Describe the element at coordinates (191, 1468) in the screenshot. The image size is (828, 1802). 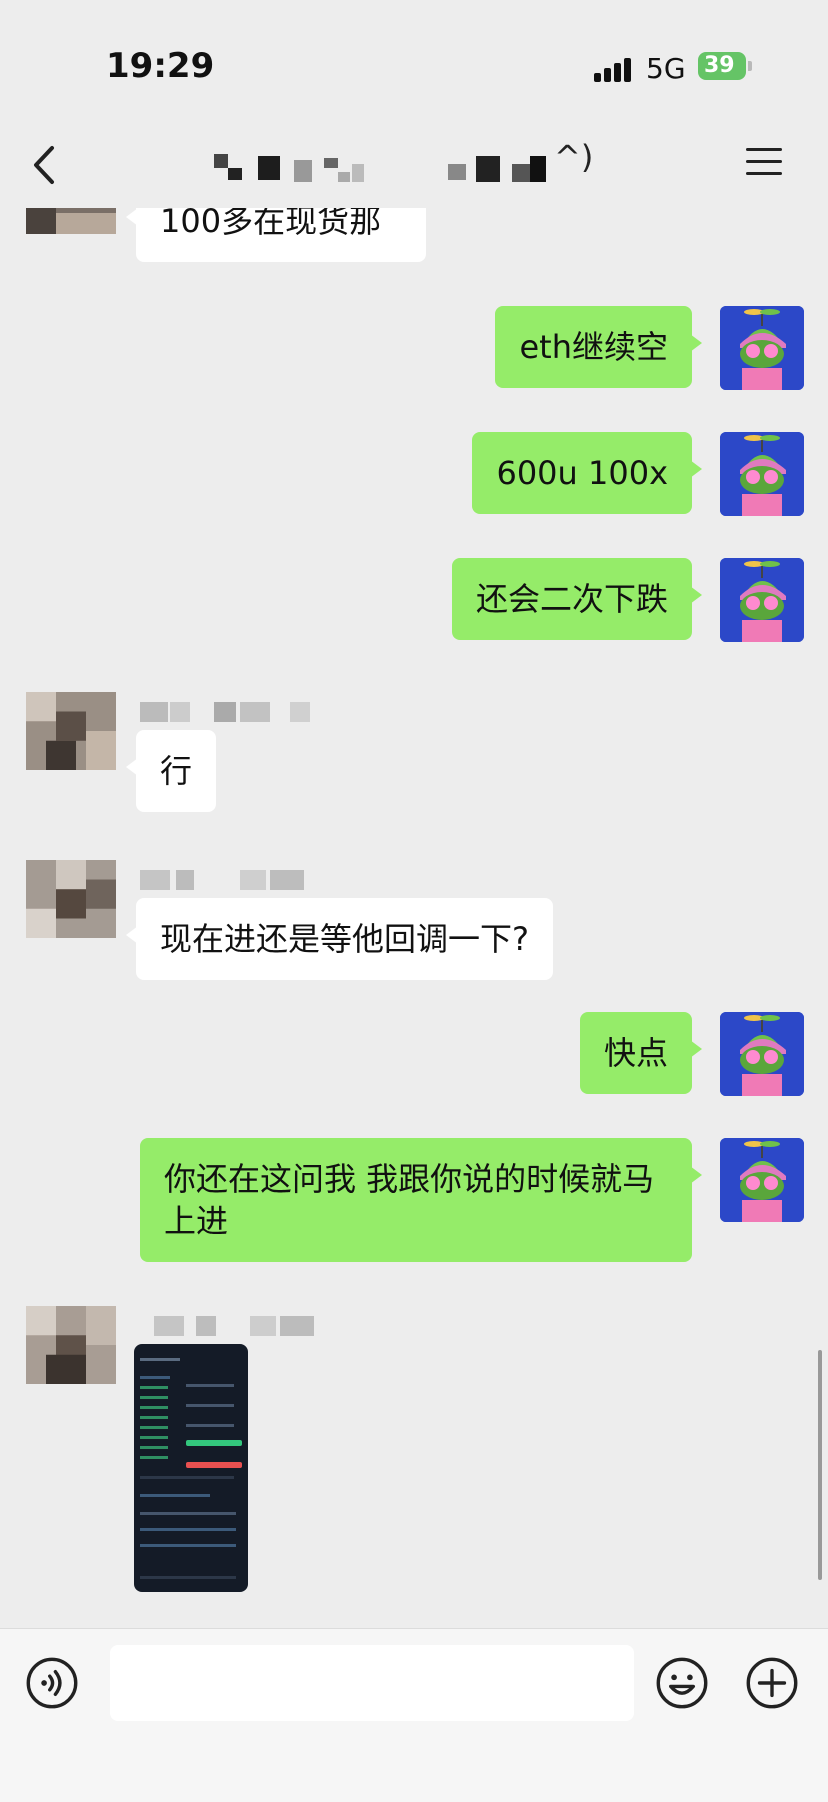
I see `image-message` at that location.